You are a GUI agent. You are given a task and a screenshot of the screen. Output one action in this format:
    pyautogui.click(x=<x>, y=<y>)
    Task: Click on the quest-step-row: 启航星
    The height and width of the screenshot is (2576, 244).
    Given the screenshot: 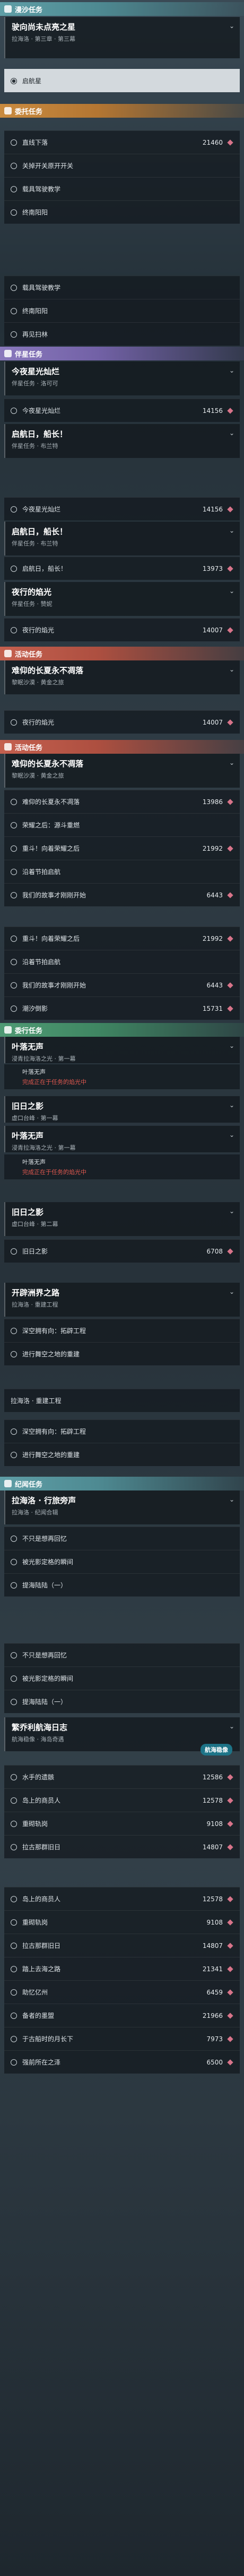 What is the action you would take?
    pyautogui.click(x=122, y=80)
    